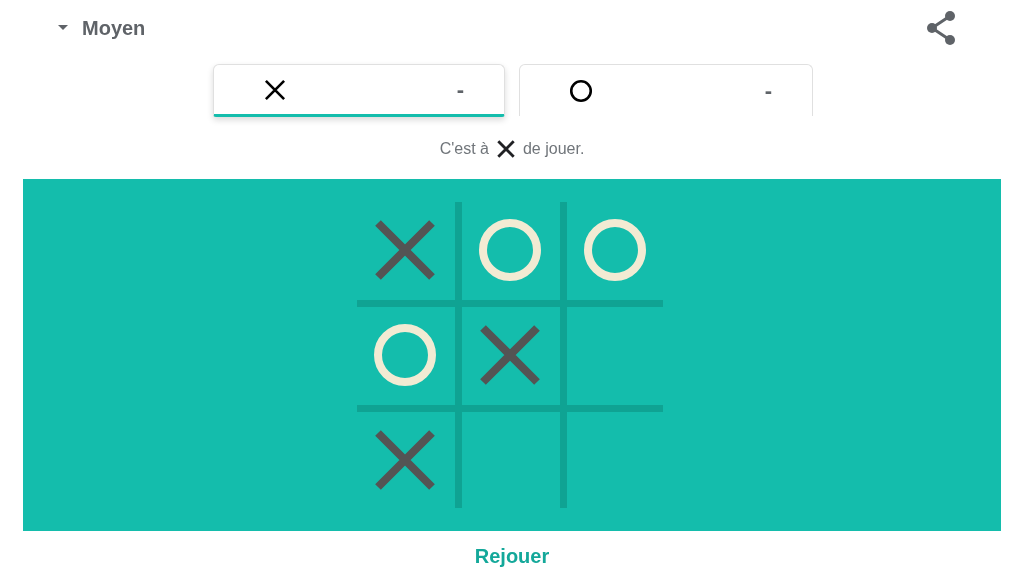 The height and width of the screenshot is (573, 1024). Describe the element at coordinates (63, 28) in the screenshot. I see `dropdown-caret-icon` at that location.